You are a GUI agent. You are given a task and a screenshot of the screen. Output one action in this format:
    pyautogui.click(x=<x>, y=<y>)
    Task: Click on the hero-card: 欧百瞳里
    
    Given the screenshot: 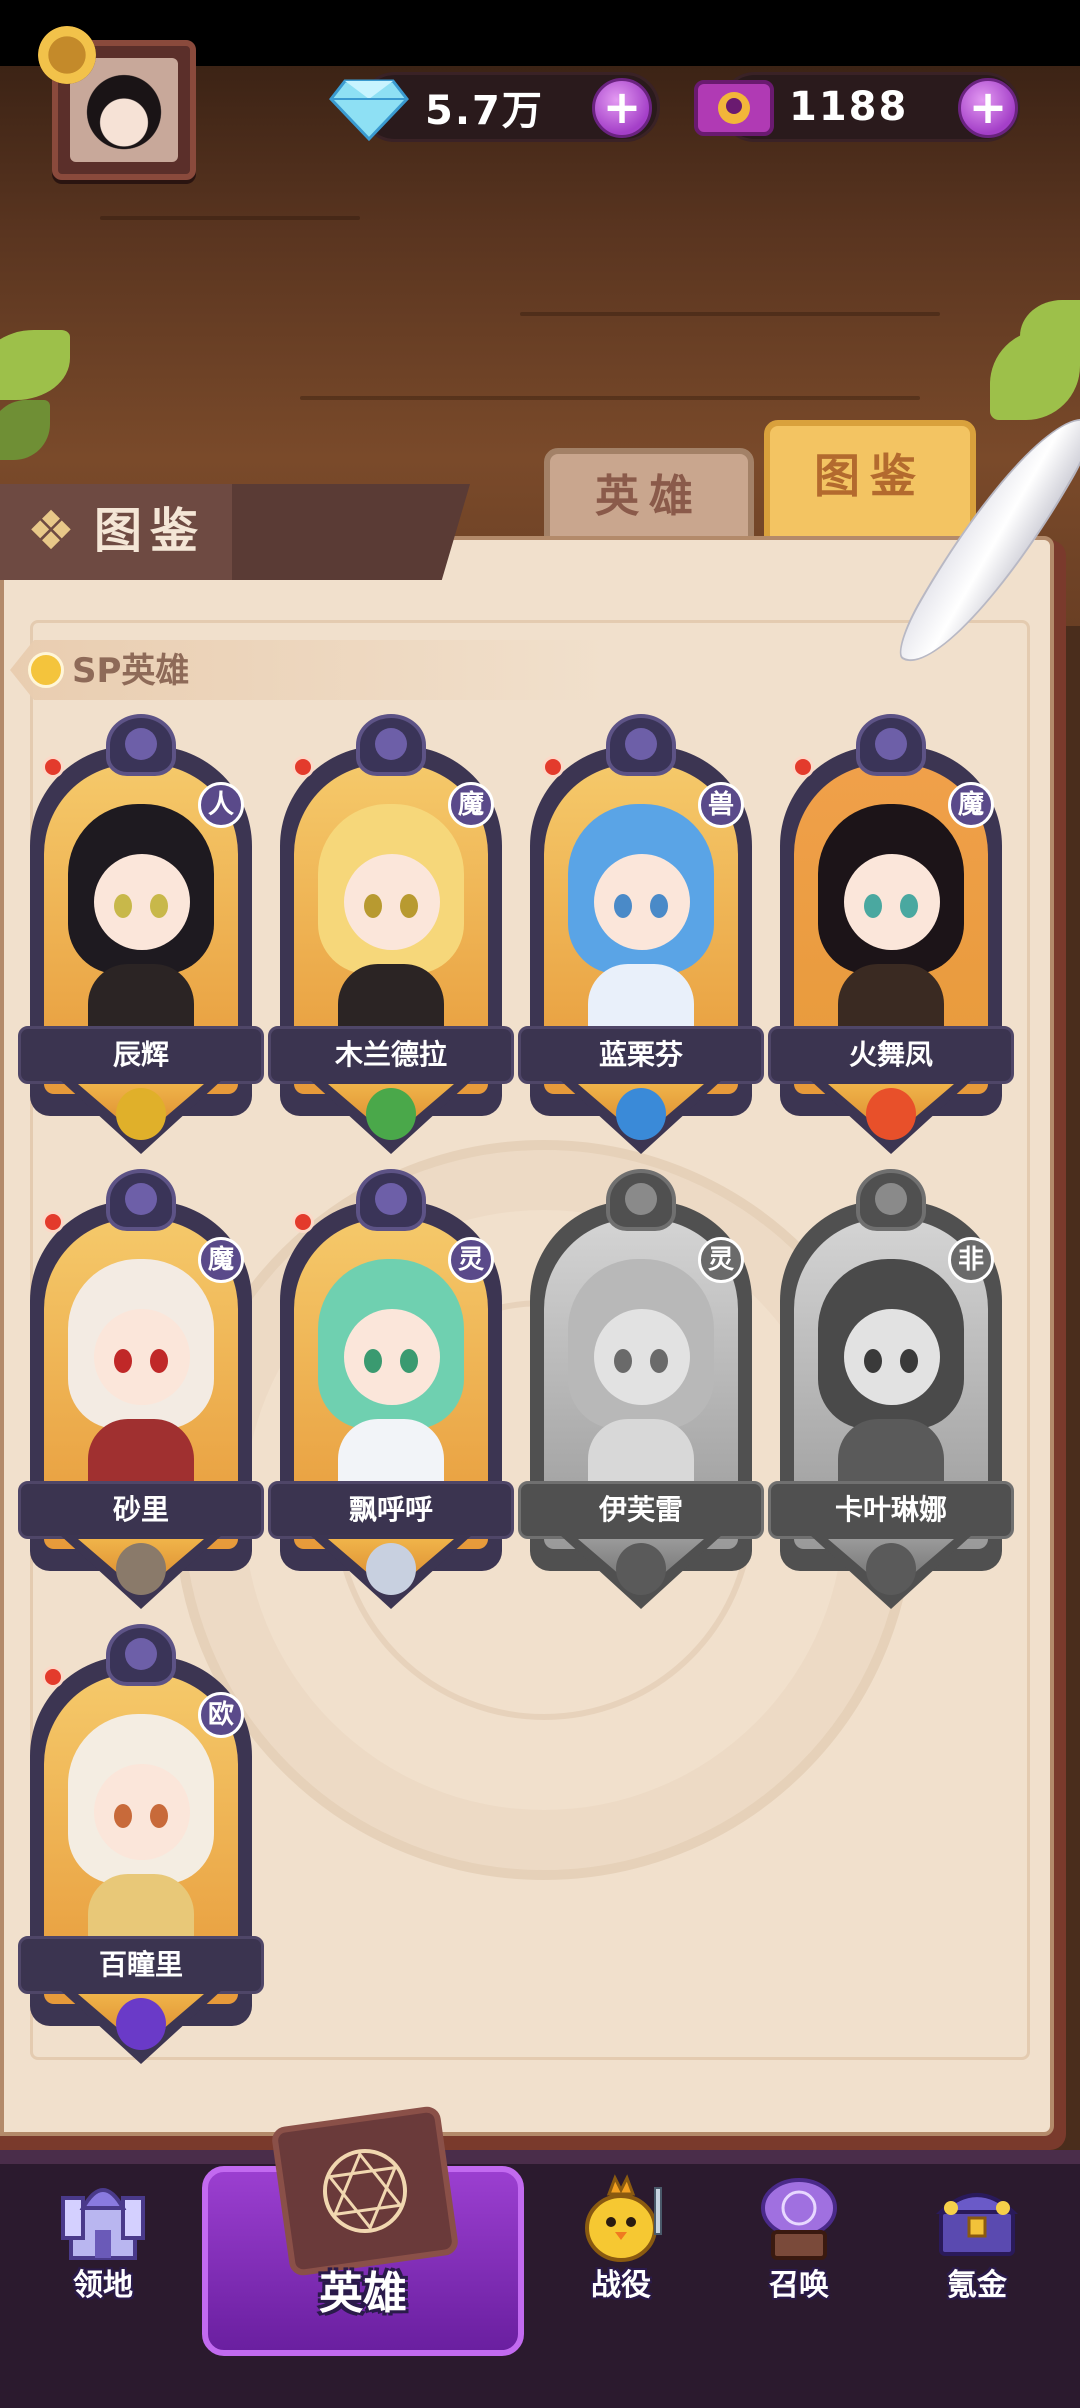 What is the action you would take?
    pyautogui.click(x=141, y=1842)
    